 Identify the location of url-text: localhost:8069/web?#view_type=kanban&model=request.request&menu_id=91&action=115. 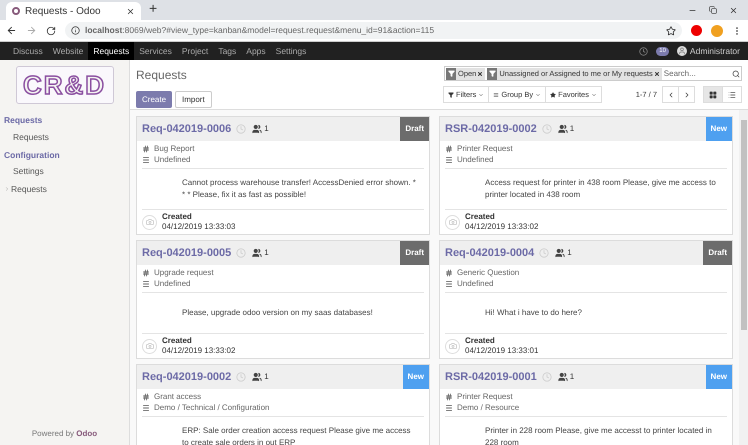
(259, 30).